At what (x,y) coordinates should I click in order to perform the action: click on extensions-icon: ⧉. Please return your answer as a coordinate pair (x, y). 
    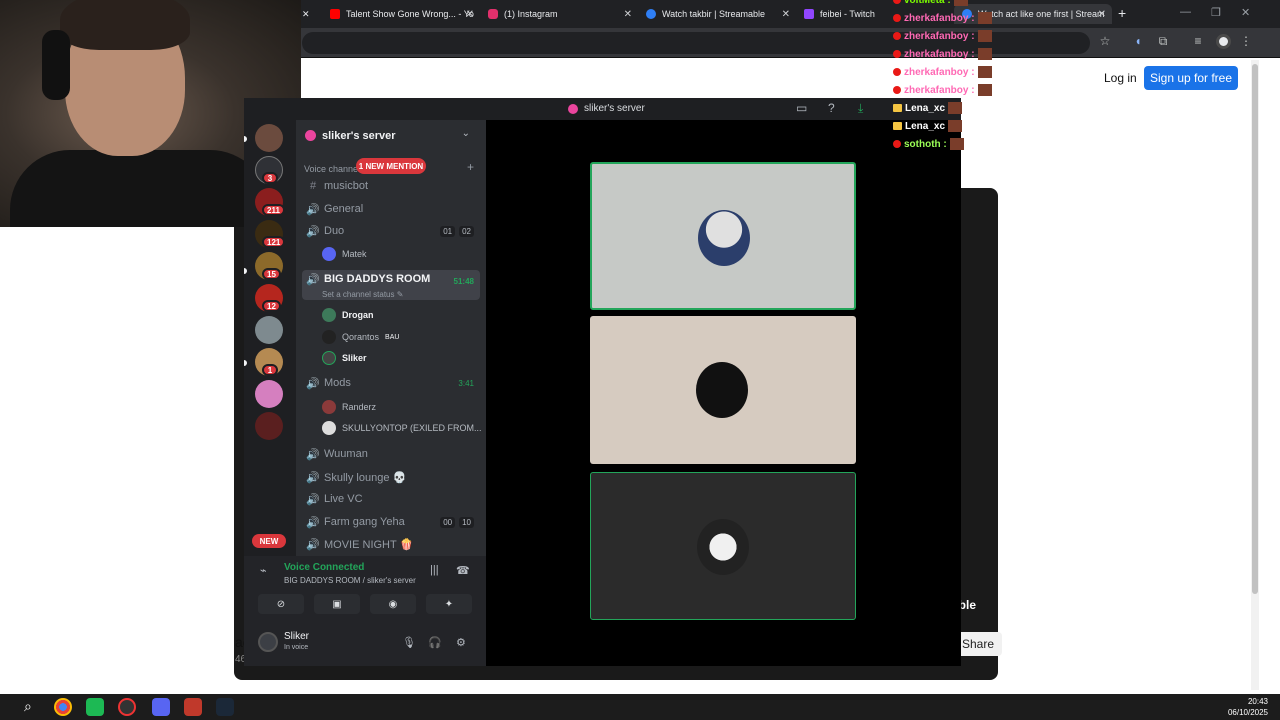
    Looking at the image, I should click on (1163, 41).